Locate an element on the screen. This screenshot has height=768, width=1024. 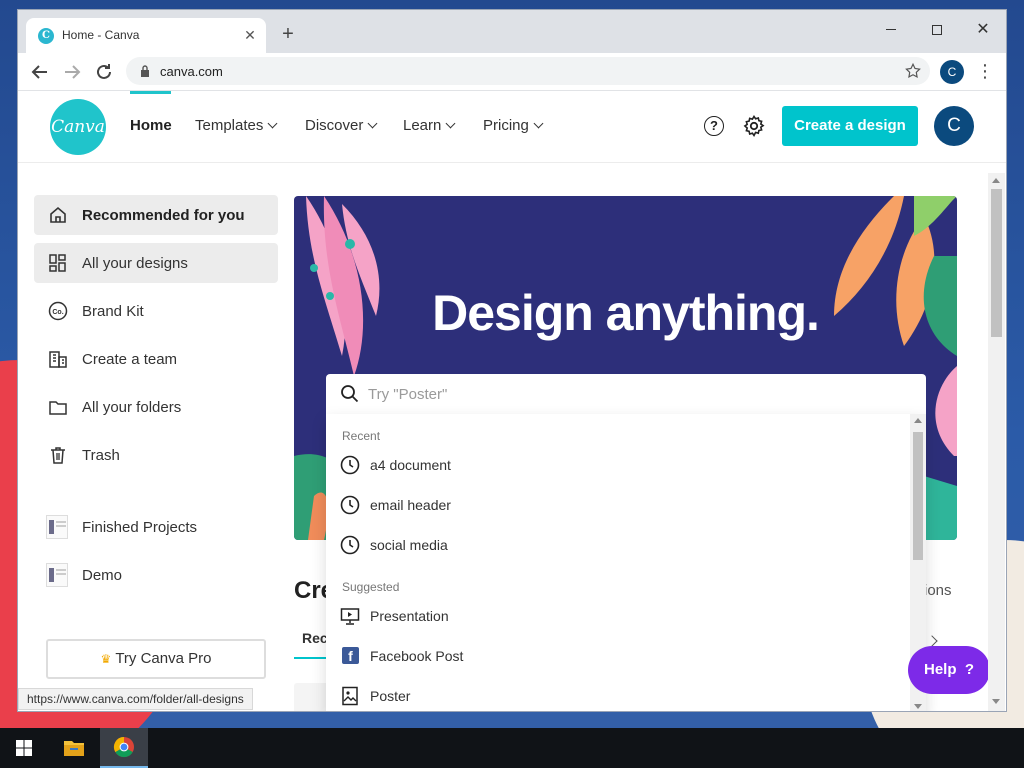
forward-arrow-icon is located at coordinates (72, 72).